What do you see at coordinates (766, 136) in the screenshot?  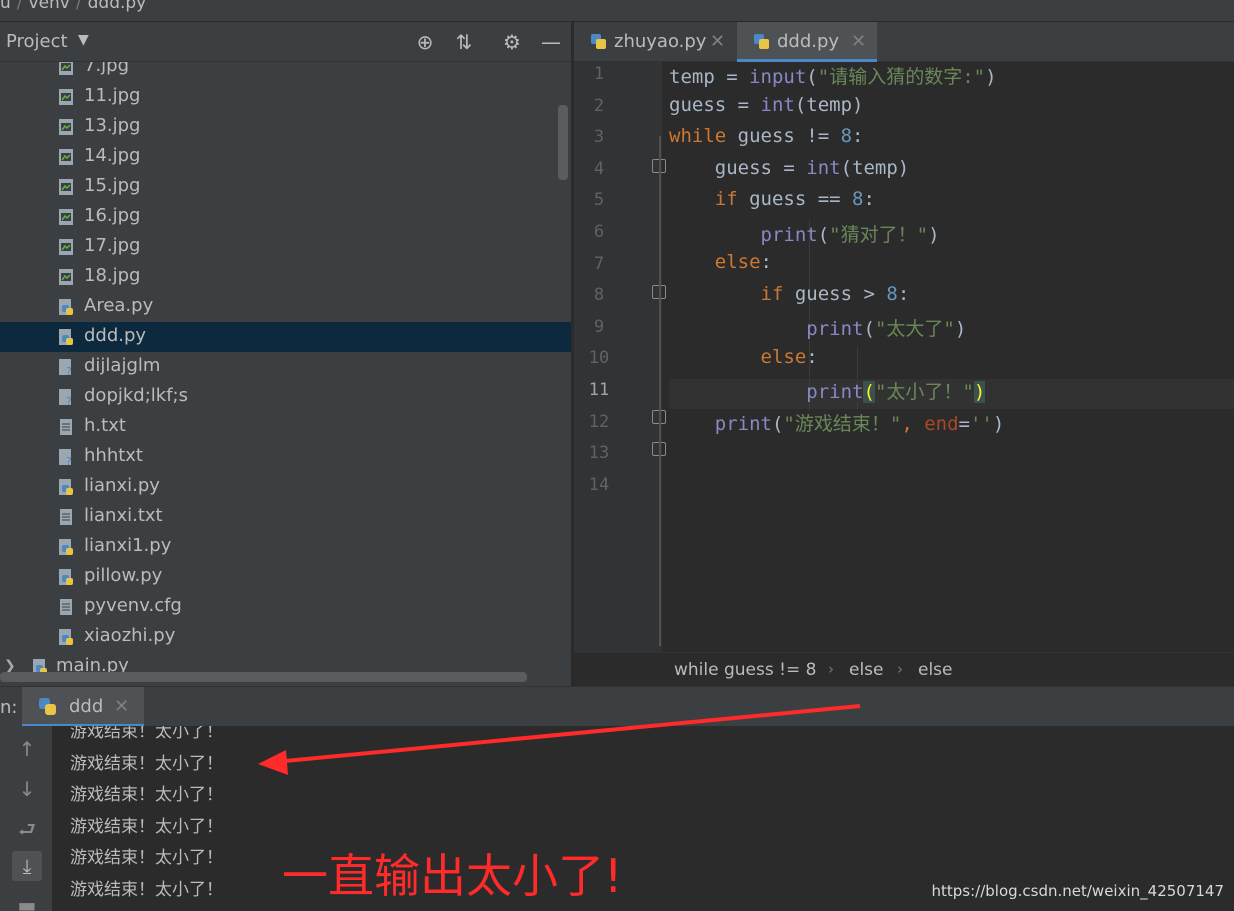 I see `code-line-3: while guess != 8:` at bounding box center [766, 136].